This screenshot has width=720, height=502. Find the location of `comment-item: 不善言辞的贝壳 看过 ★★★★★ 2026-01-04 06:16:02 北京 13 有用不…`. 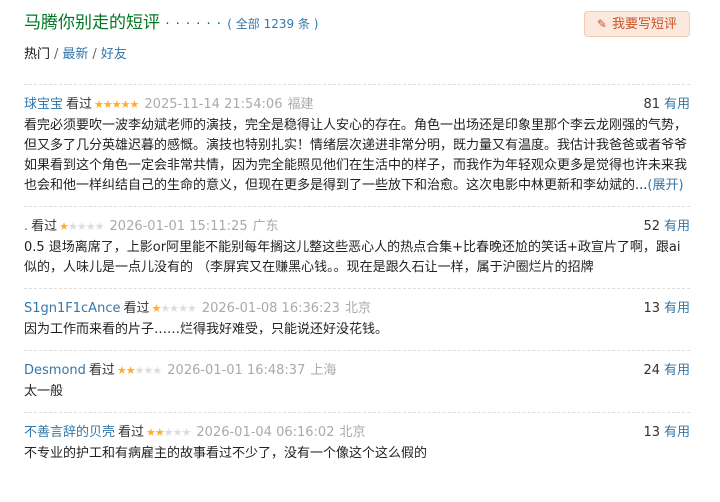

comment-item: 不善言辞的贝壳 看过 ★★★★★ 2026-01-04 06:16:02 北京 13 有用不… is located at coordinates (357, 438).